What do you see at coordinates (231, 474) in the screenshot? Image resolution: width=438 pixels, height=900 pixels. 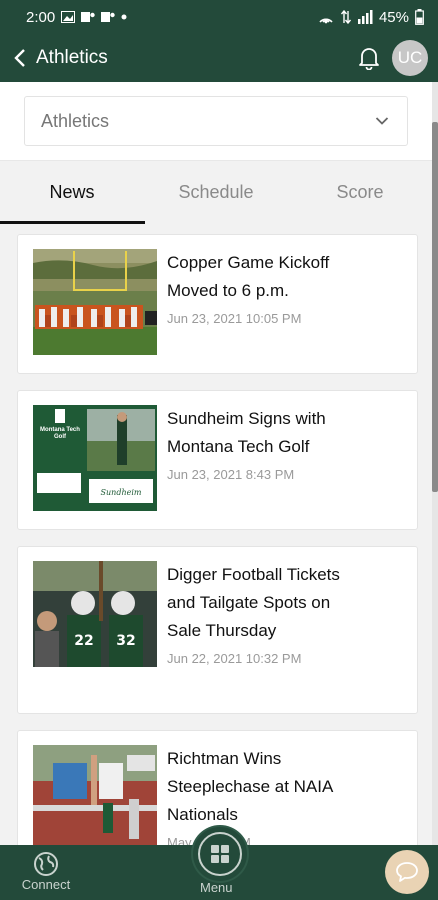 I see `news-date: Jun 23, 2021 8:43 PM` at bounding box center [231, 474].